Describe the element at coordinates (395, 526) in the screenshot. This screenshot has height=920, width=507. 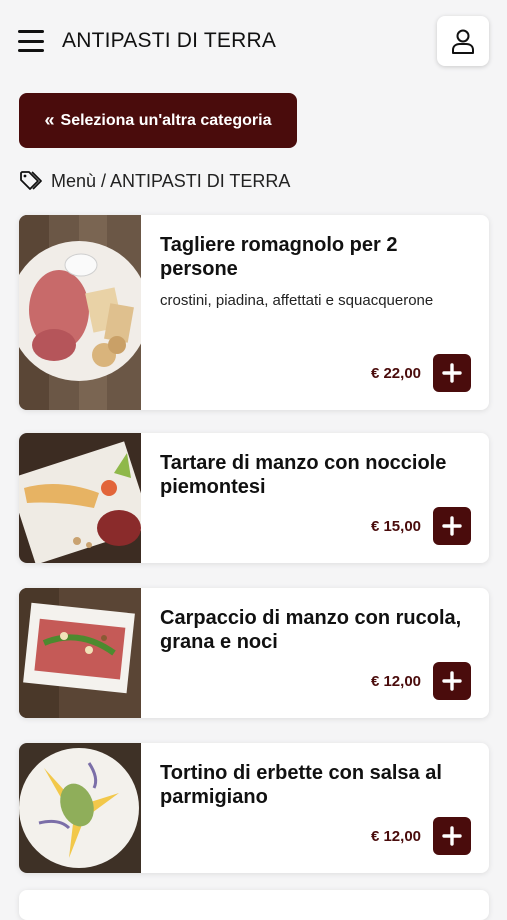
I see `item-price: € 15,00` at that location.